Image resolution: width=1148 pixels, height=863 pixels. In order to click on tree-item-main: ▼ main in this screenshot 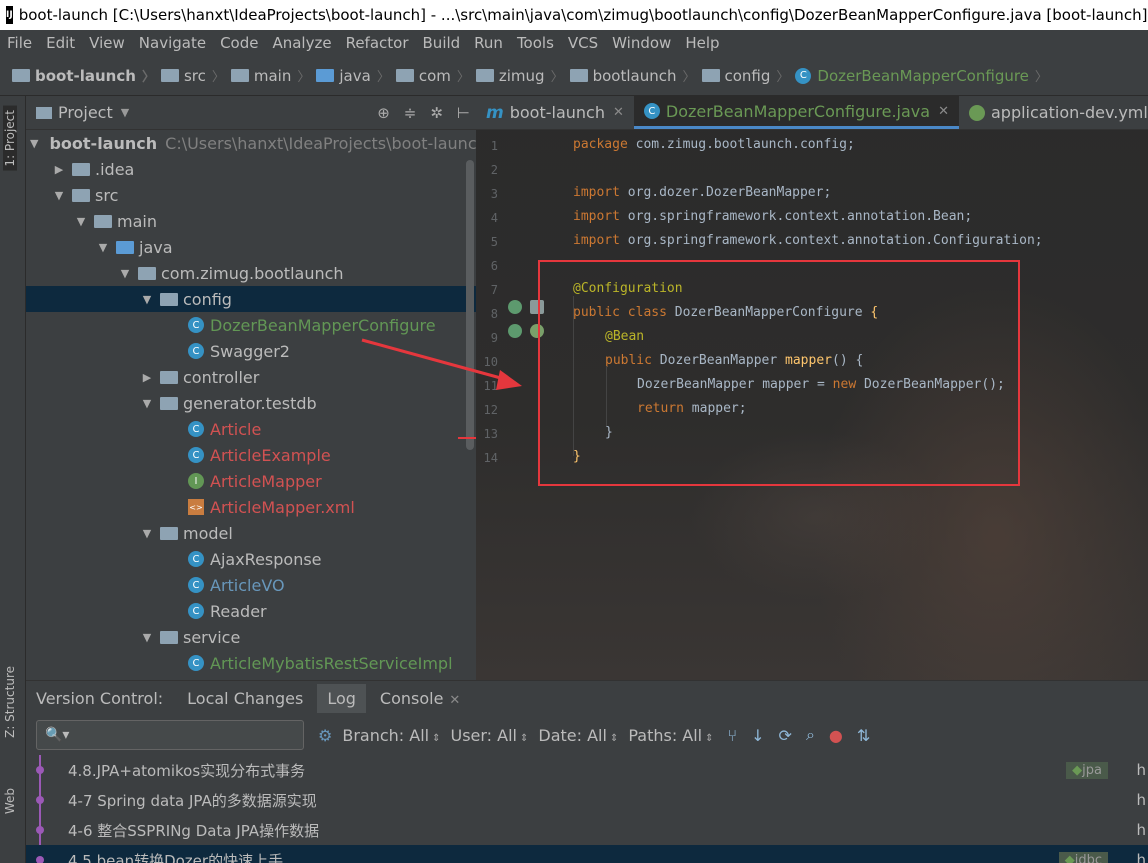, I will do `click(251, 221)`.